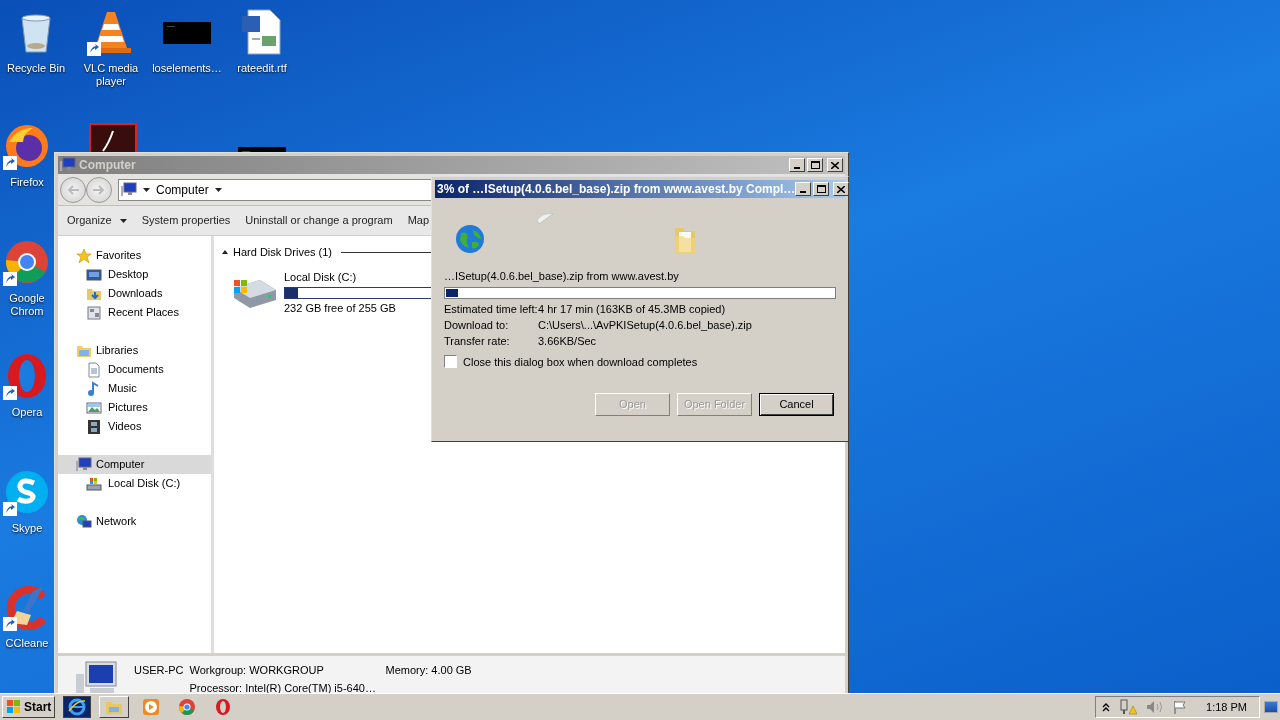  I want to click on info-label: Estimated time left:, so click(491, 309).